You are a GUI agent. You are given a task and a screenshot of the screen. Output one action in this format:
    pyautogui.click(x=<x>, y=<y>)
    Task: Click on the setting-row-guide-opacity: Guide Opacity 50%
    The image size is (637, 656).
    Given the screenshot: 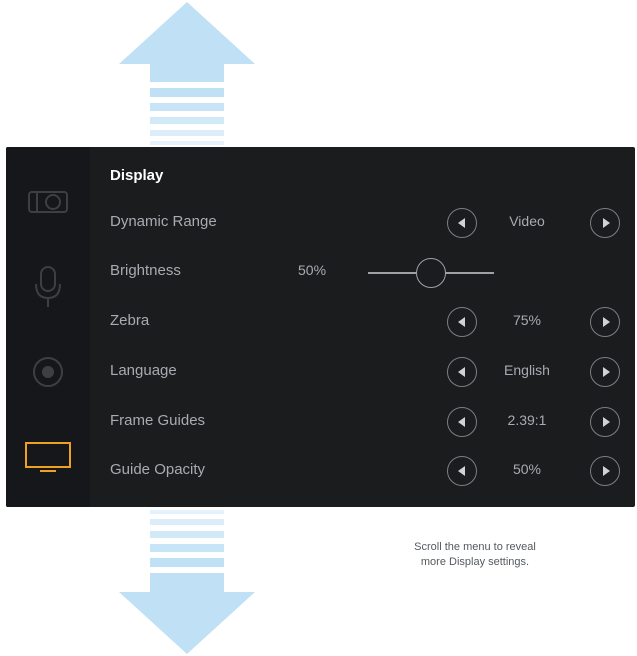 What is the action you would take?
    pyautogui.click(x=362, y=472)
    